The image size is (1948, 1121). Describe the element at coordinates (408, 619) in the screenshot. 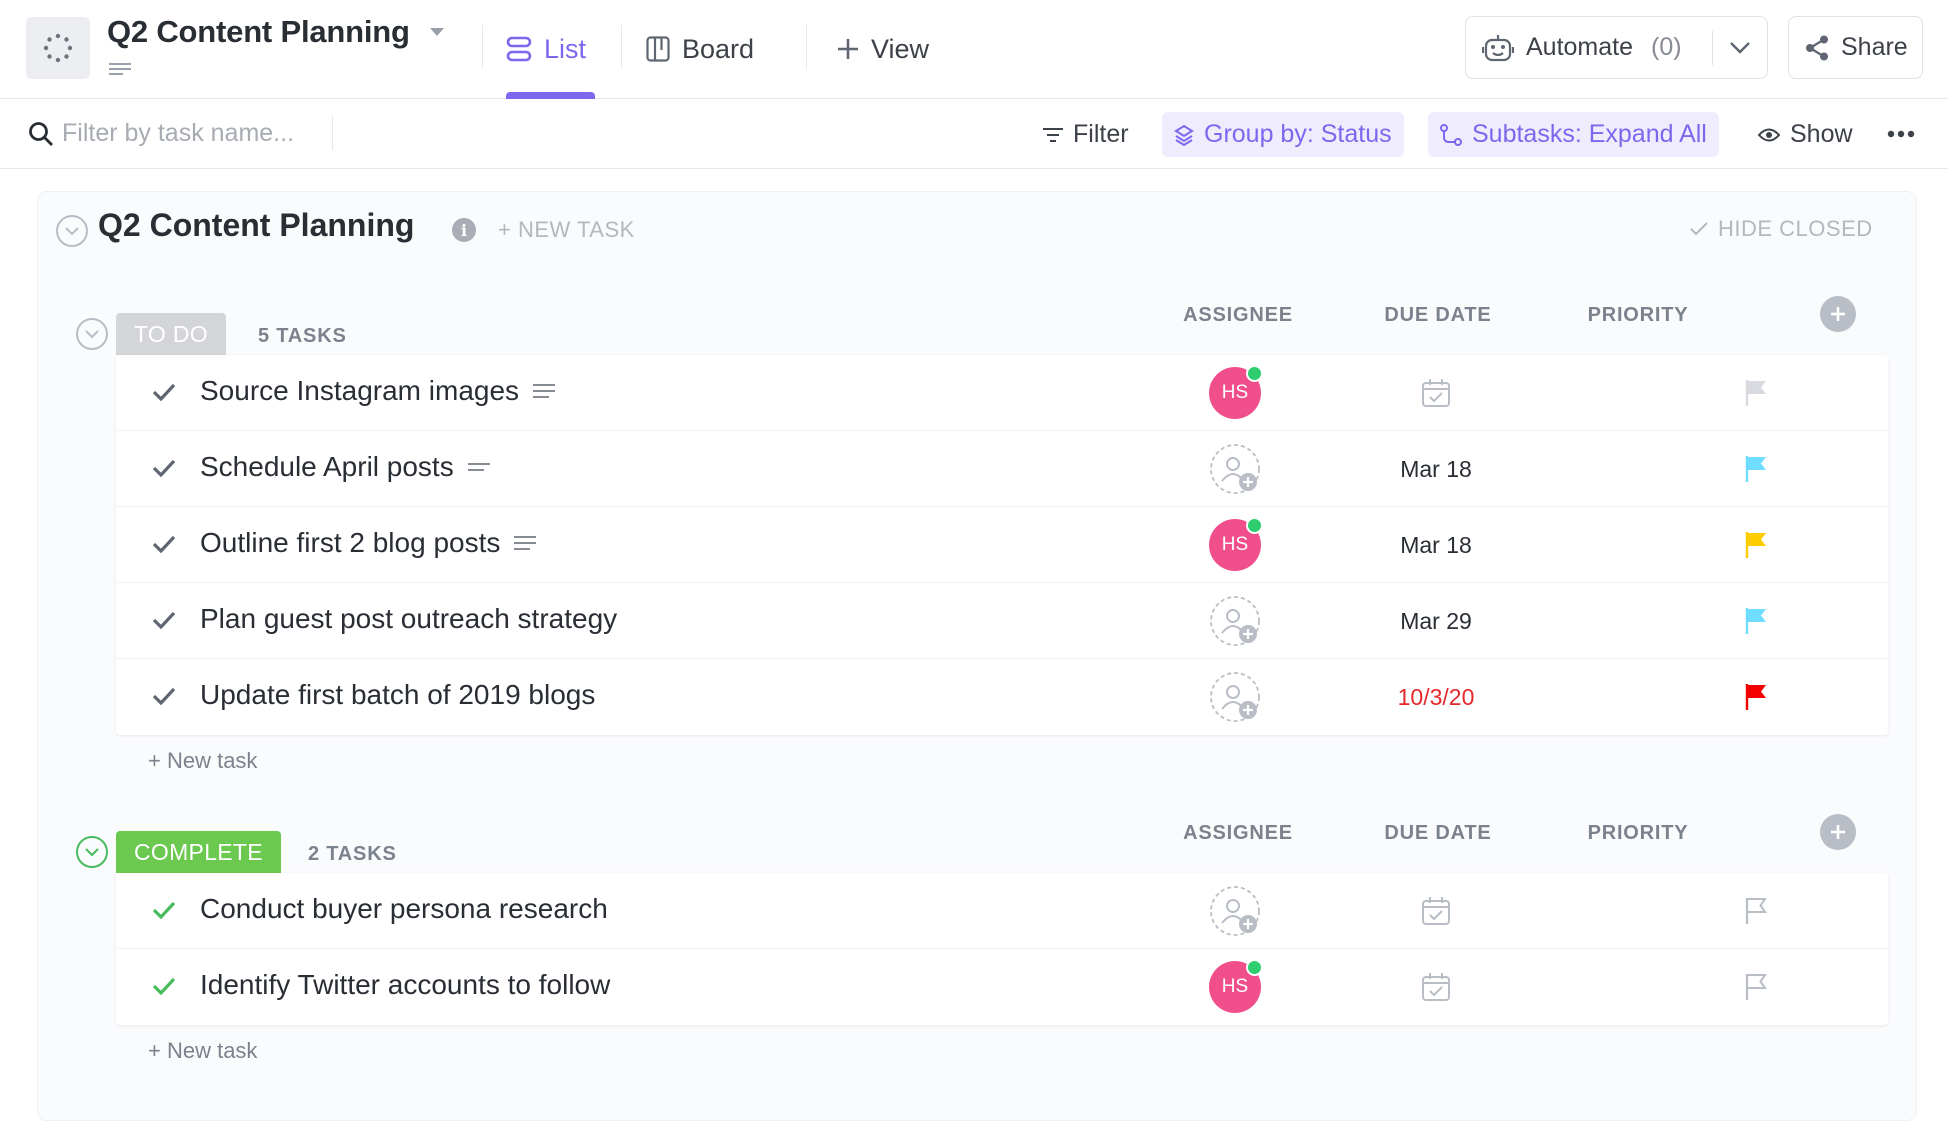

I see `task-name: Plan guest post outreach strategy` at that location.